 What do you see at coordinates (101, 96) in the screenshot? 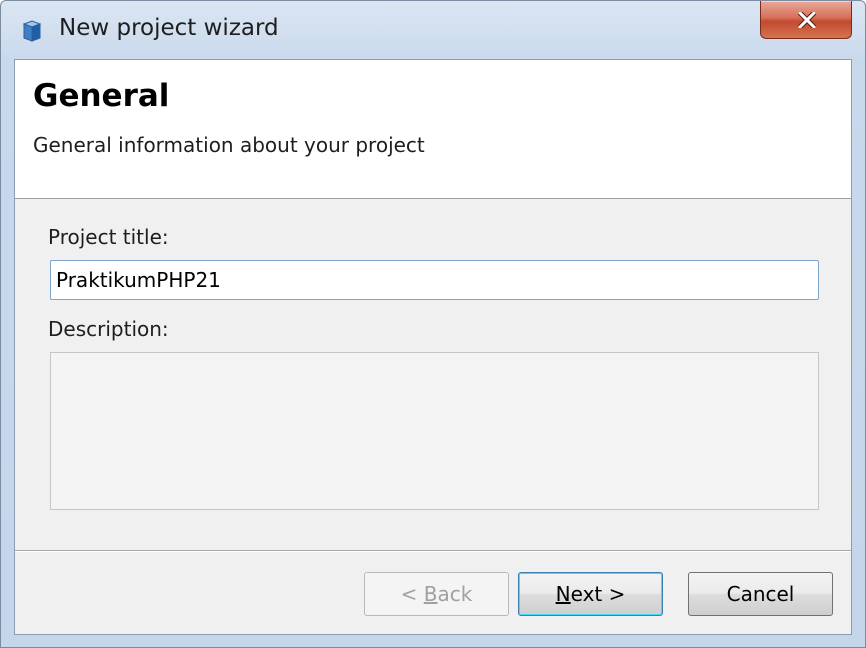
I see `page-title: General` at bounding box center [101, 96].